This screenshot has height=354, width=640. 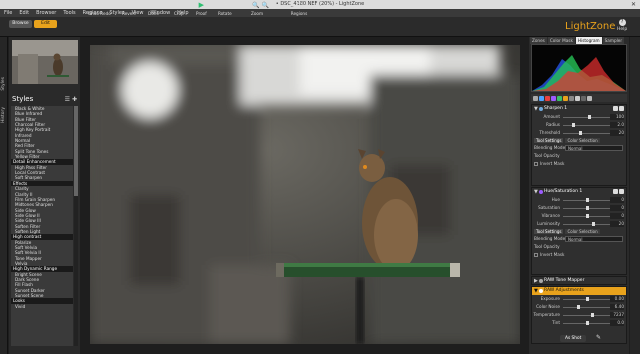 I want to click on regions-controls: ✎ ◯ ⌇ Regions, so click(x=299, y=9).